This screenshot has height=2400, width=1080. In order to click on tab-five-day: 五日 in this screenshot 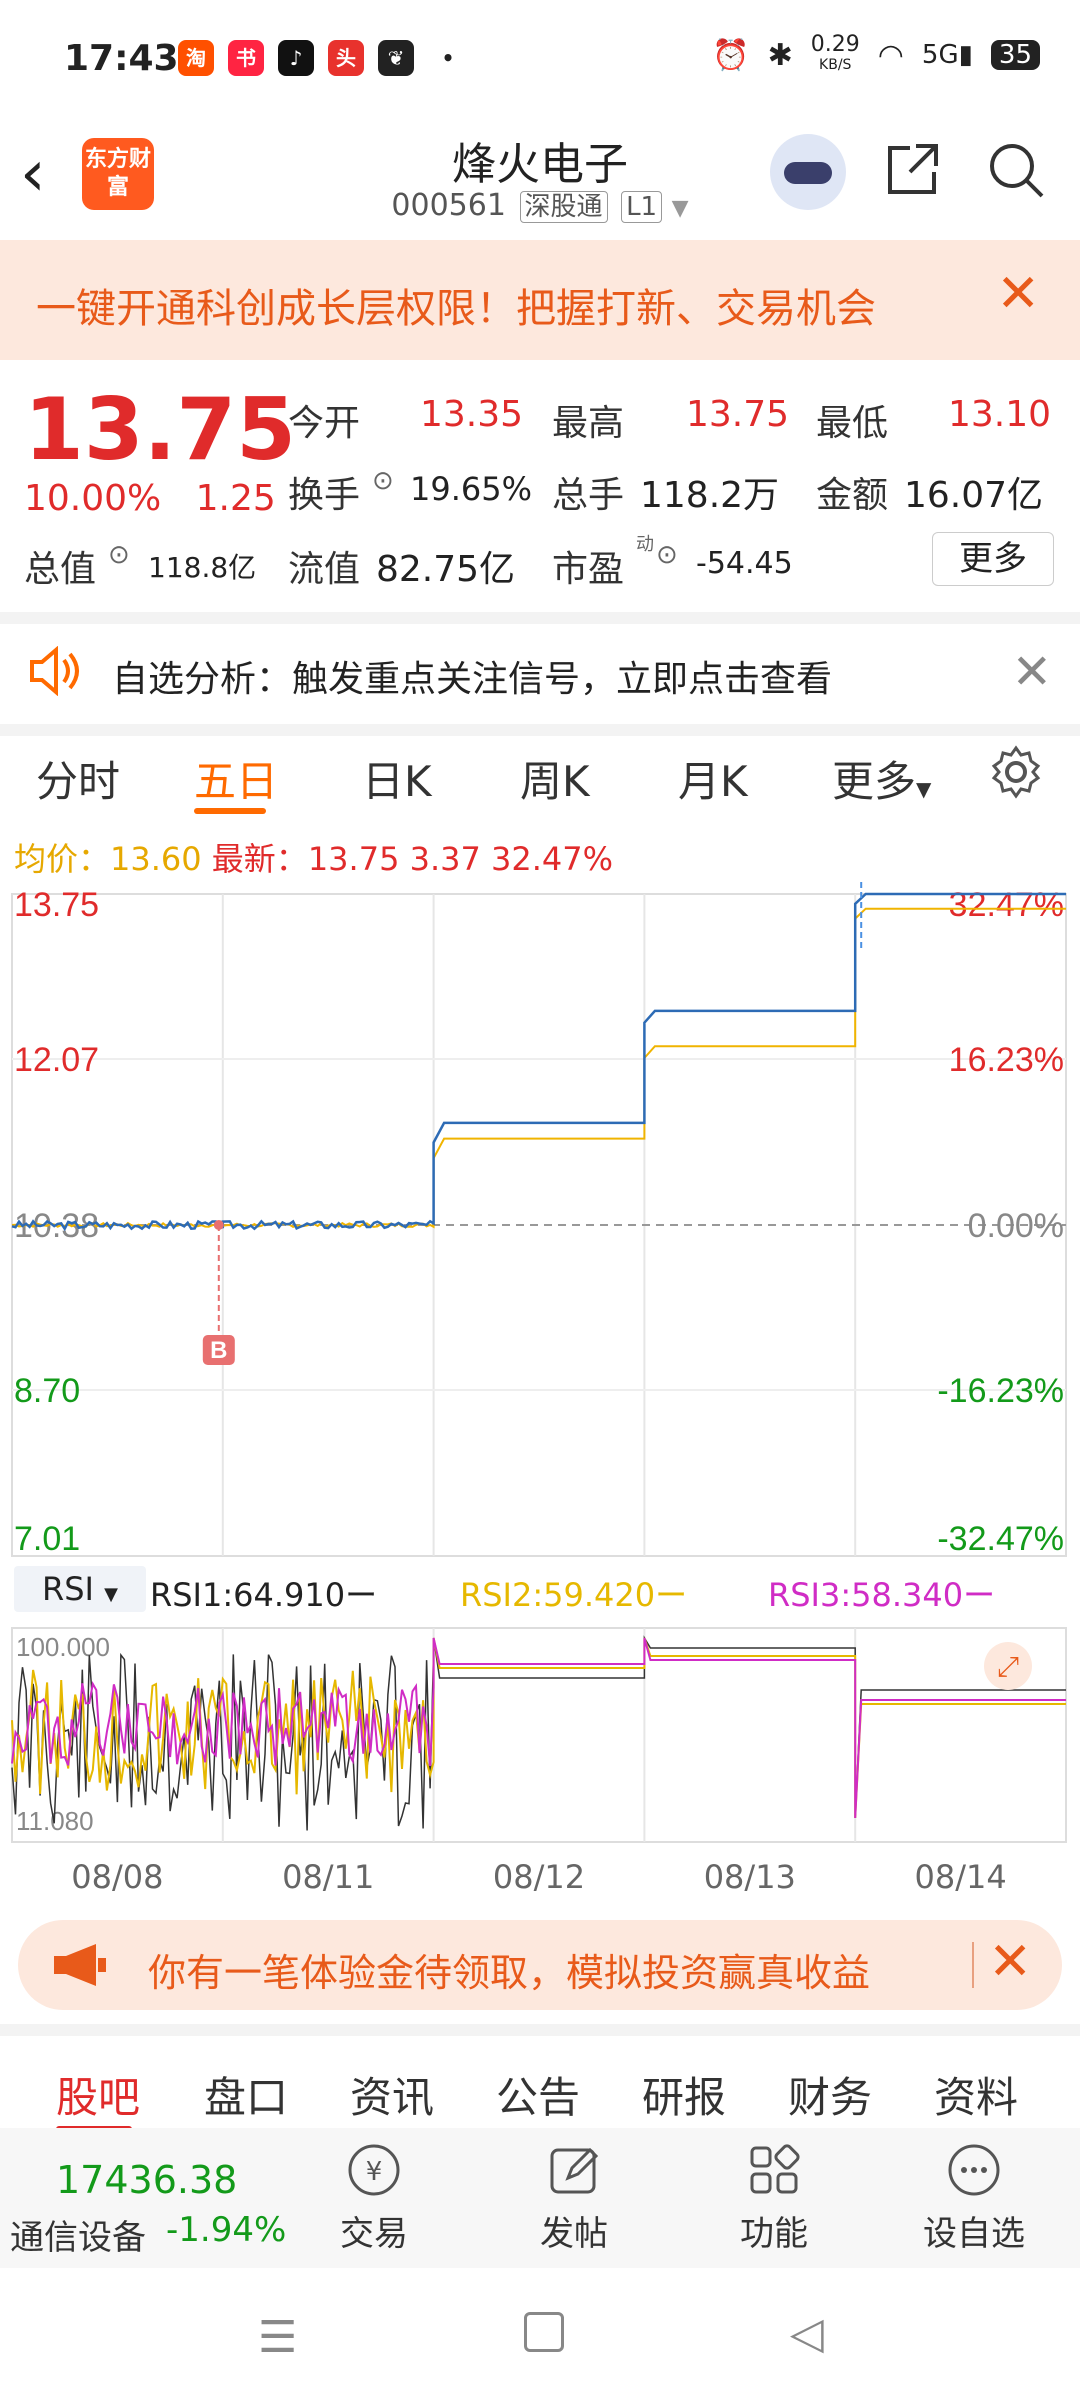, I will do `click(236, 778)`.